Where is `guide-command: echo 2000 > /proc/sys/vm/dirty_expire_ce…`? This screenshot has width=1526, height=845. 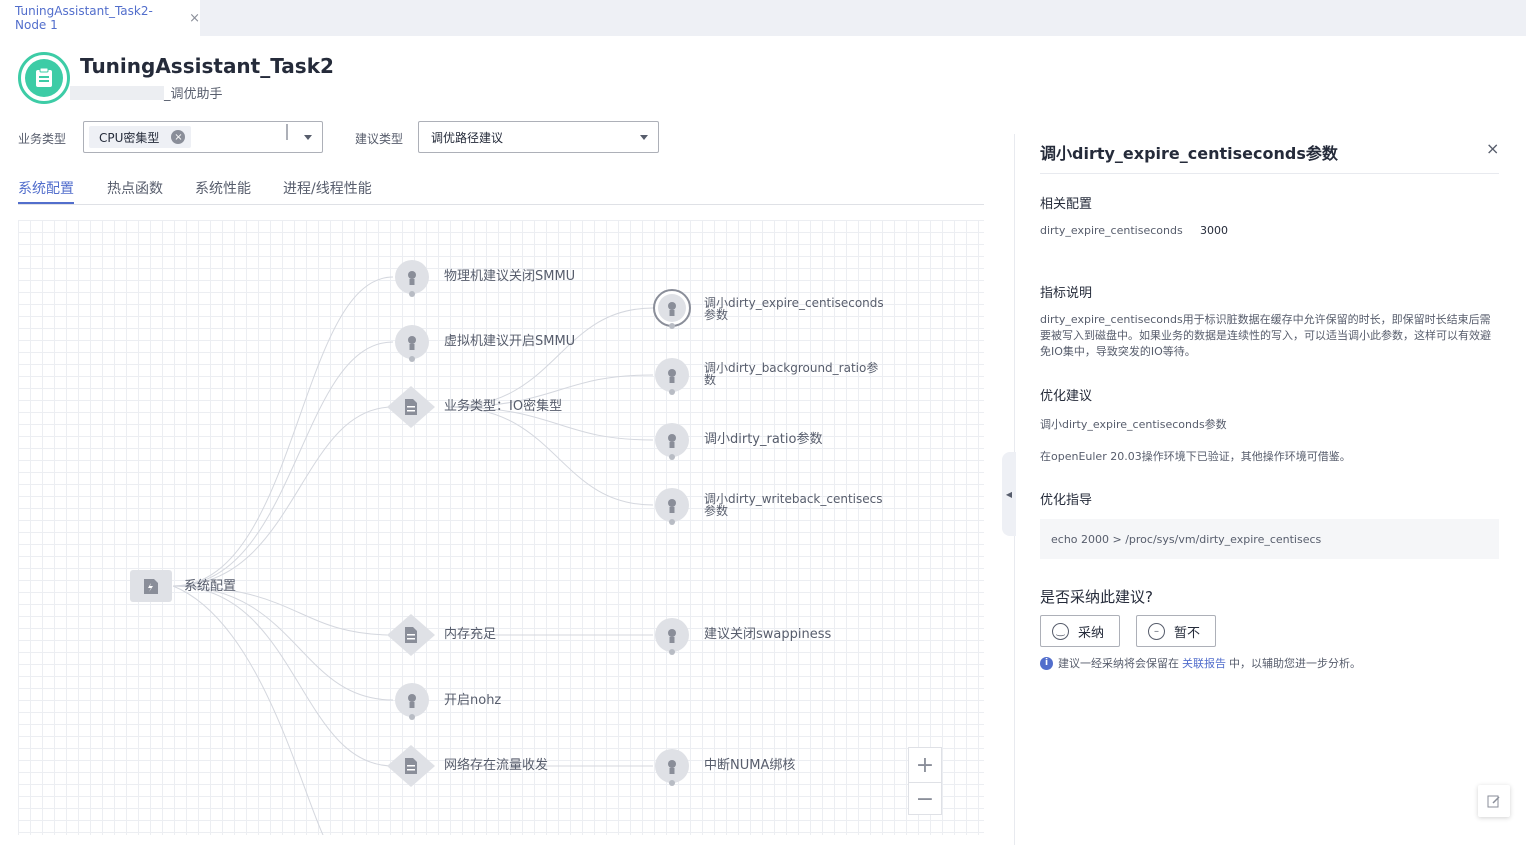 guide-command: echo 2000 > /proc/sys/vm/dirty_expire_ce… is located at coordinates (1269, 539).